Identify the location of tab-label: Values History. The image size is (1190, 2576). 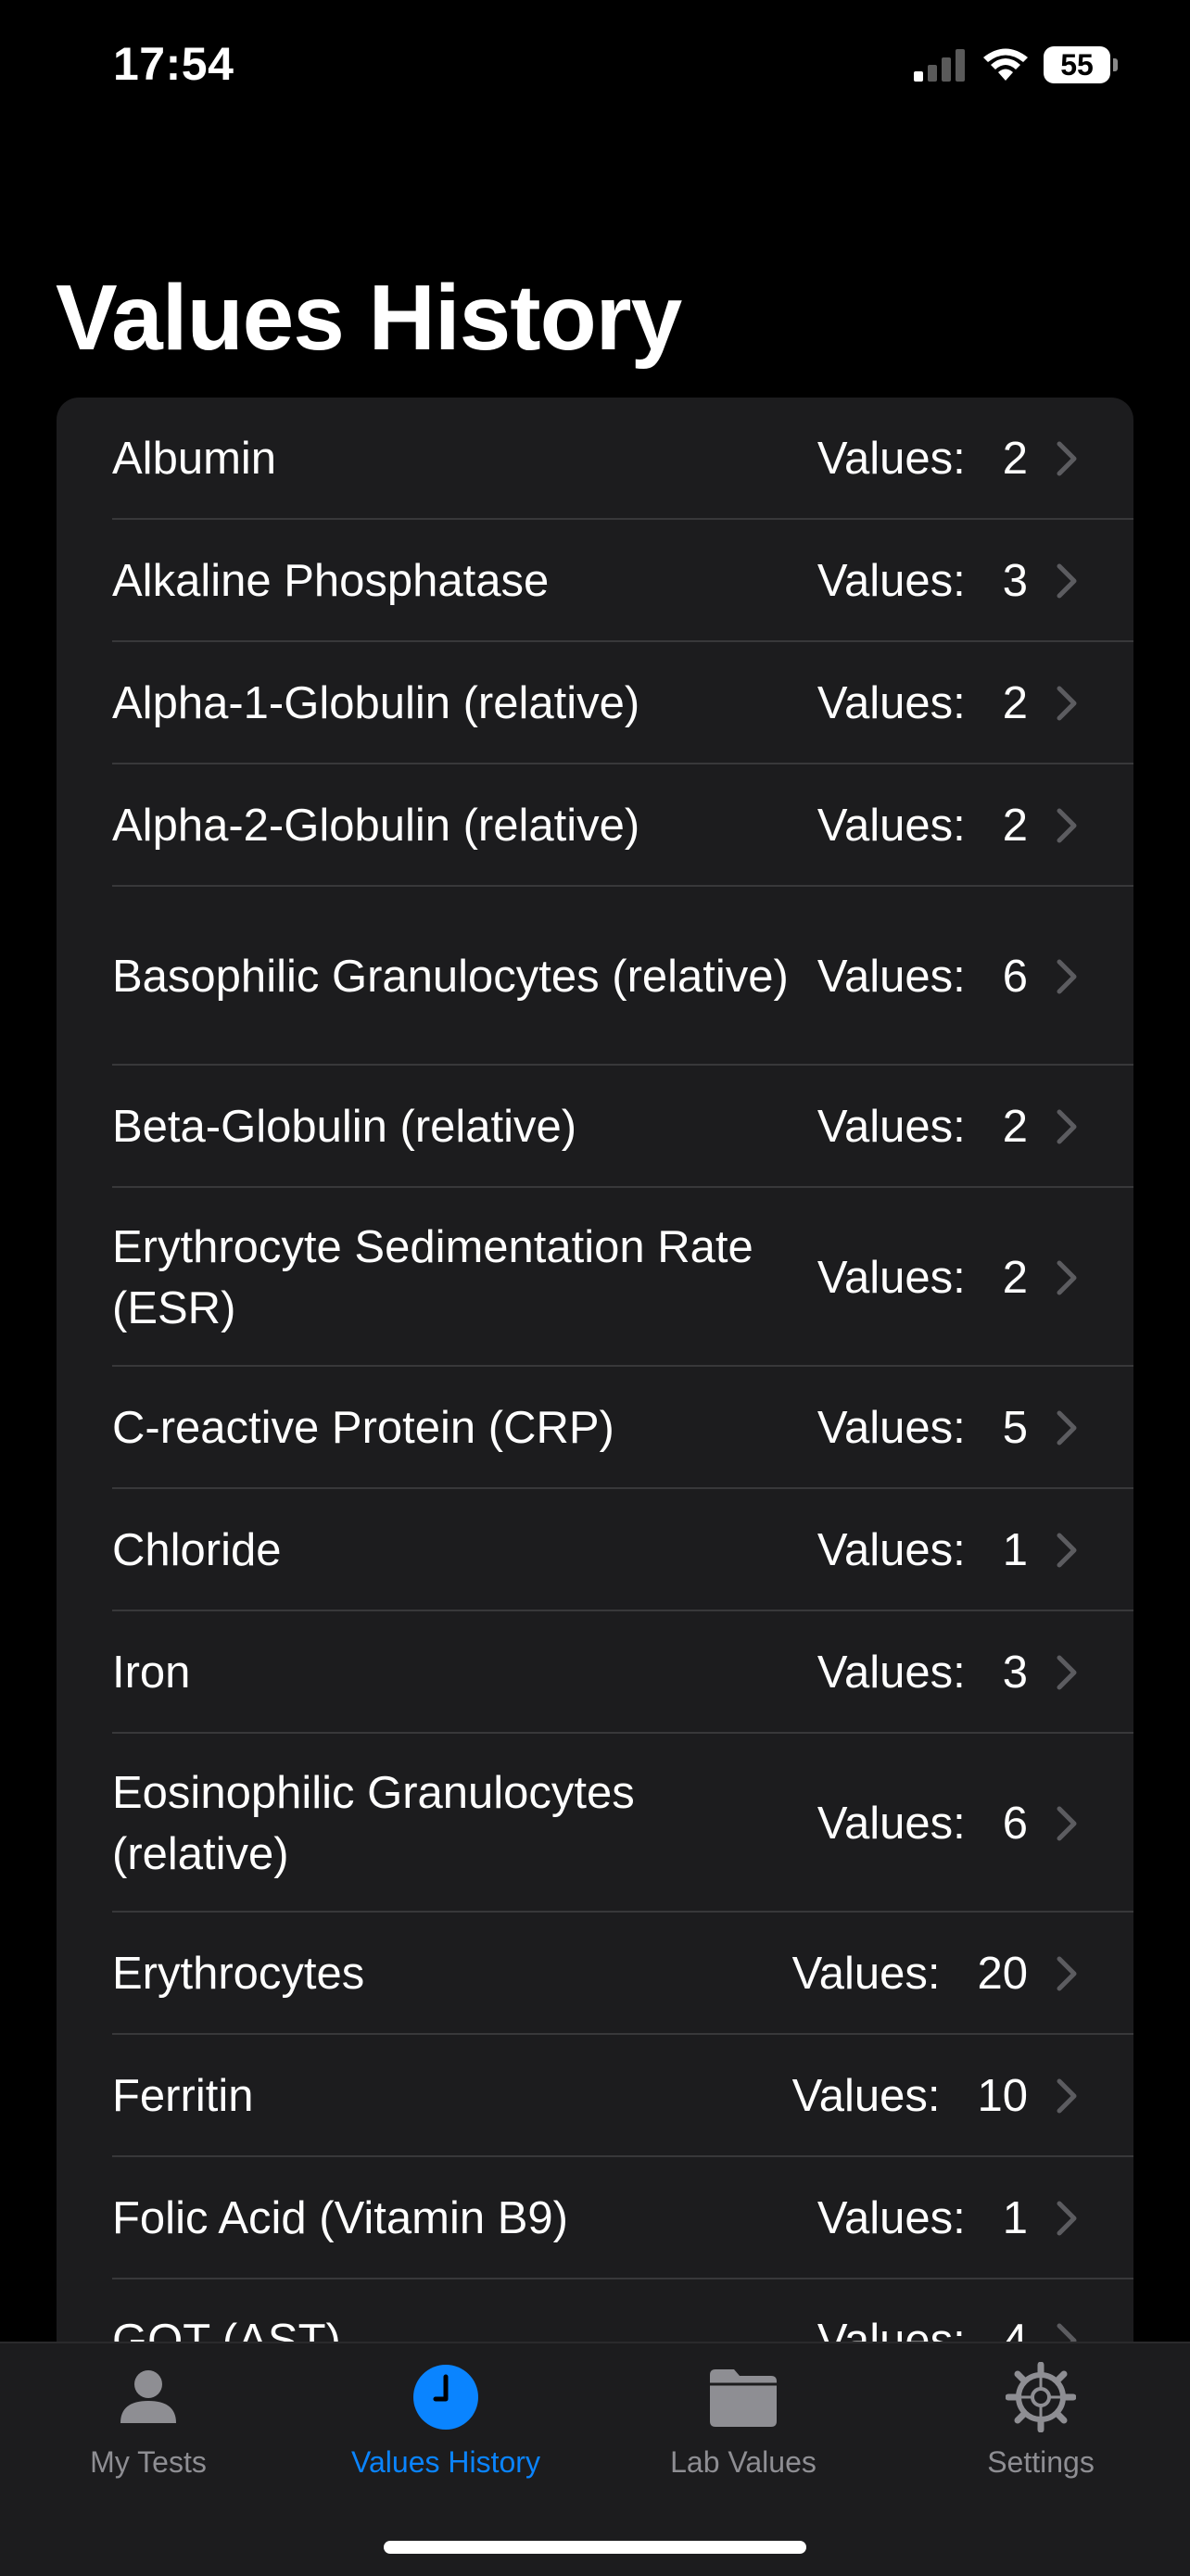
(445, 2462).